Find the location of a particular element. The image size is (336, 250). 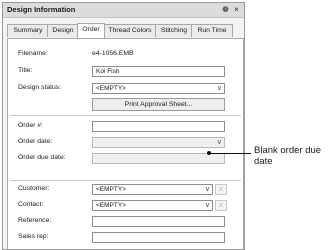

customer-label: Customer: is located at coordinates (34, 188).